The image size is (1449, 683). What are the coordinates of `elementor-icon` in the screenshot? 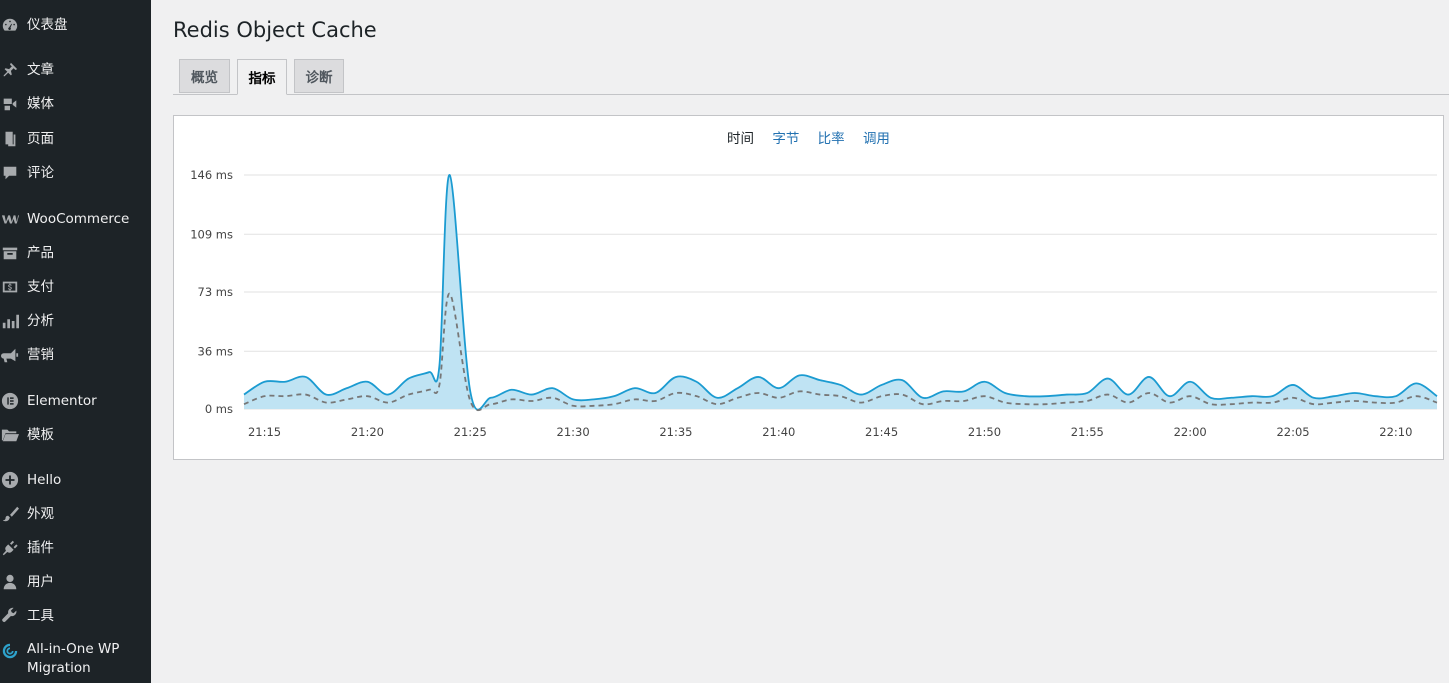 It's located at (10, 401).